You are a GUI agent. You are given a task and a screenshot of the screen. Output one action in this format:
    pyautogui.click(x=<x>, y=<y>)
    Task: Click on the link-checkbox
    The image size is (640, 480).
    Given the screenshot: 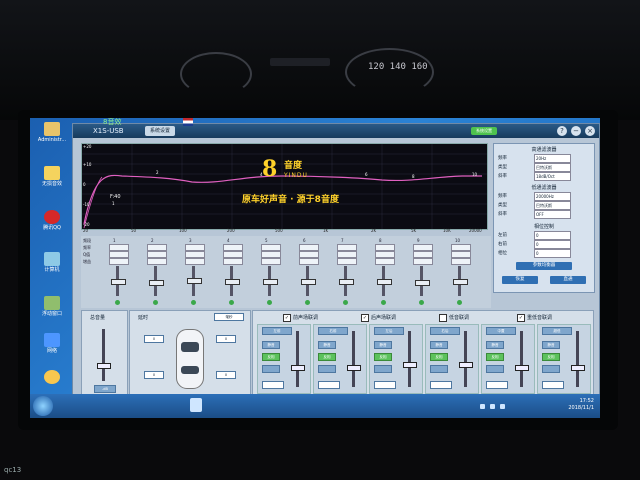 What is the action you would take?
    pyautogui.click(x=443, y=318)
    